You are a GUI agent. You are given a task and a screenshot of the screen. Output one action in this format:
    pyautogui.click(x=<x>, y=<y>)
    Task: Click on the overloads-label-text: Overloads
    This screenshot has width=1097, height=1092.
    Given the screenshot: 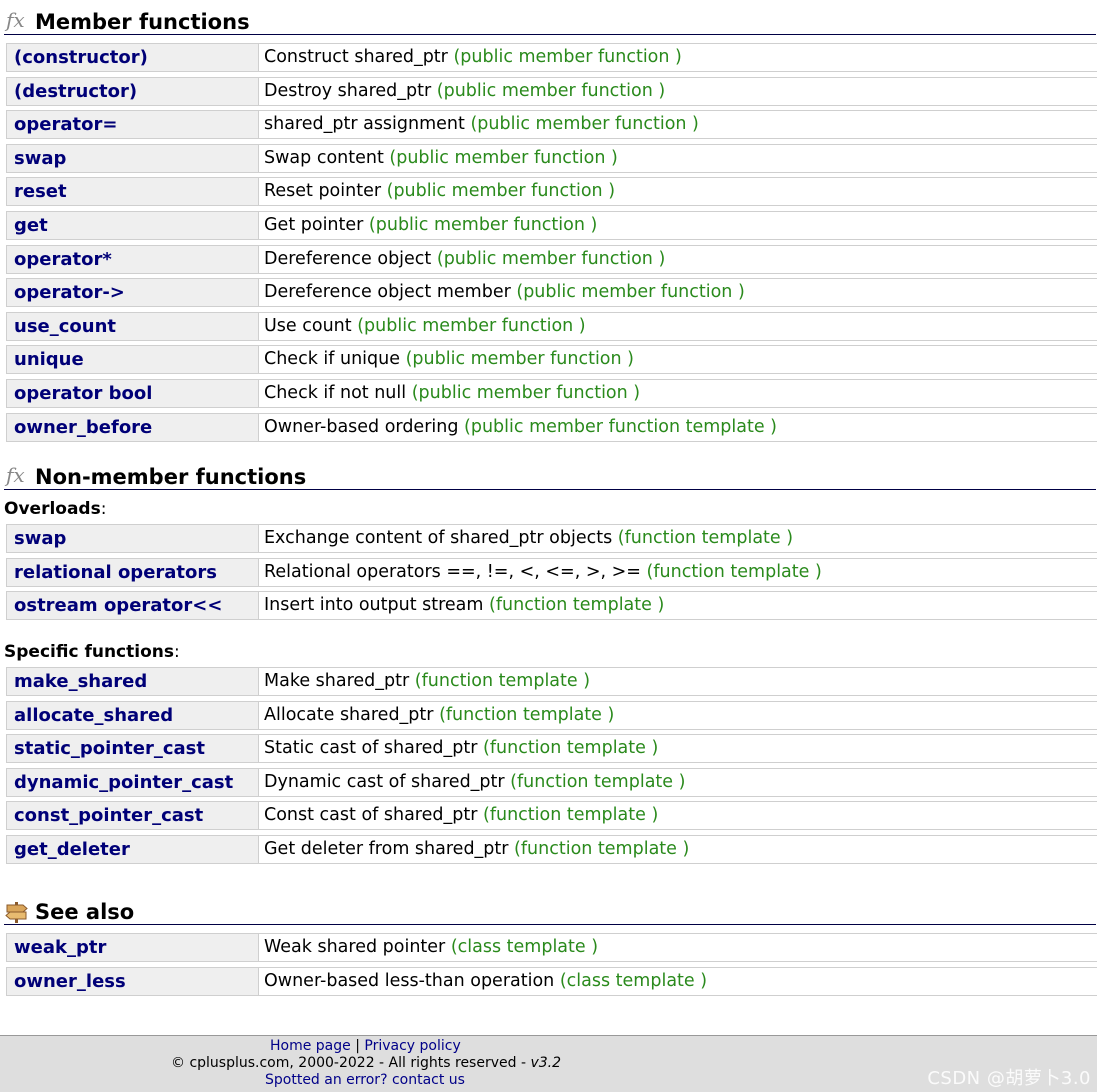 What is the action you would take?
    pyautogui.click(x=52, y=509)
    